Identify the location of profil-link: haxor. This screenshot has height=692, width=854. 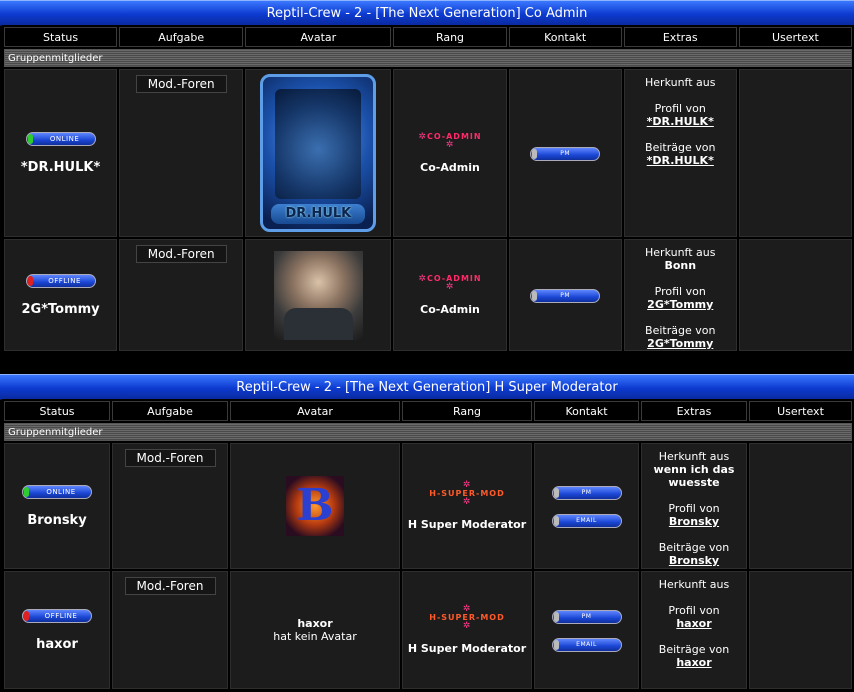
(693, 623).